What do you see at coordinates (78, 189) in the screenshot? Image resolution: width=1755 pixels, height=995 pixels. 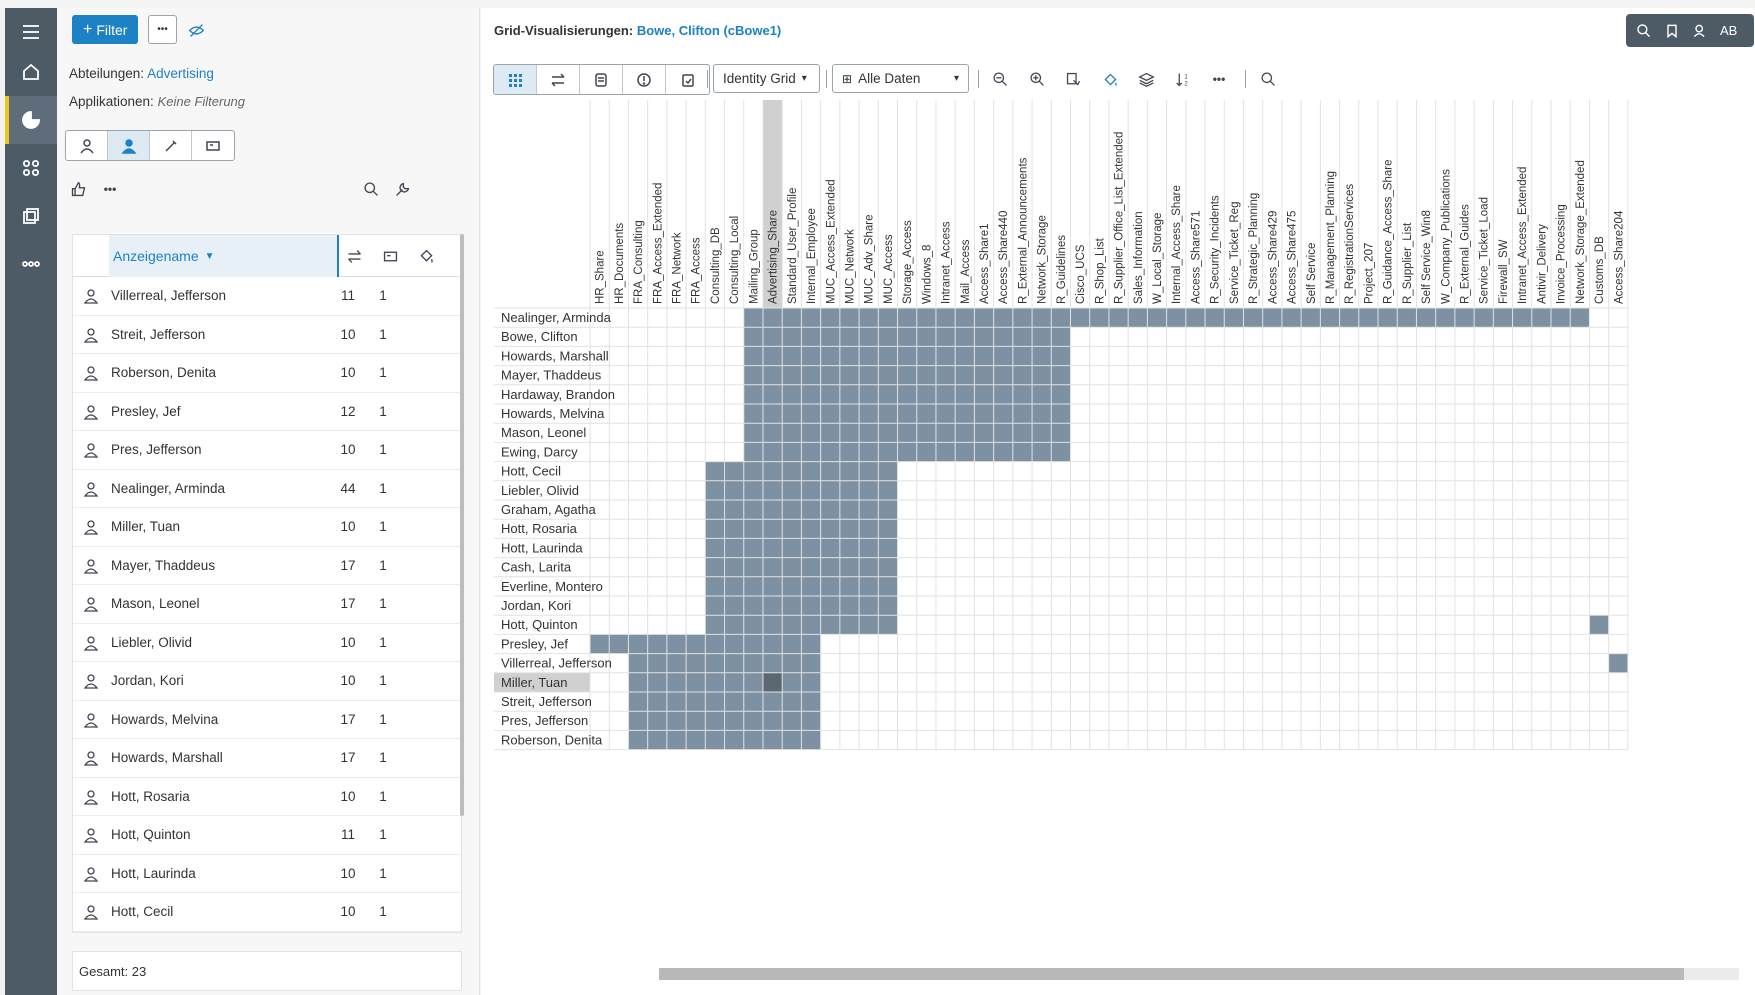 I see `thumbs-up-icon` at bounding box center [78, 189].